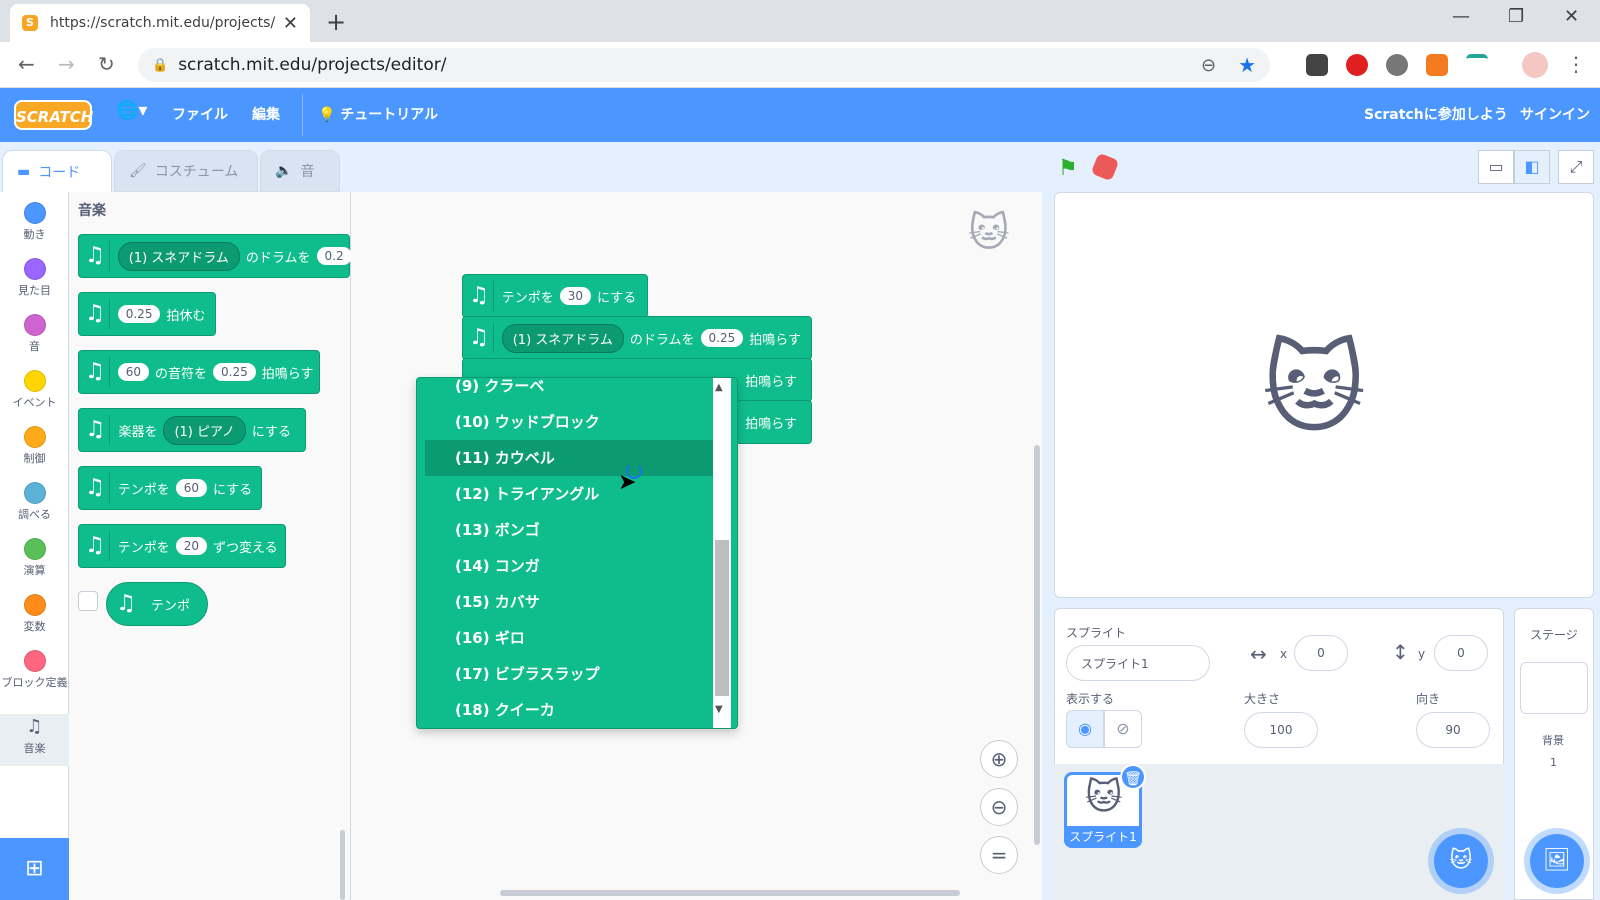 This screenshot has width=1600, height=900. Describe the element at coordinates (569, 494) in the screenshot. I see `dropdown-option: (12) トライアングル` at that location.